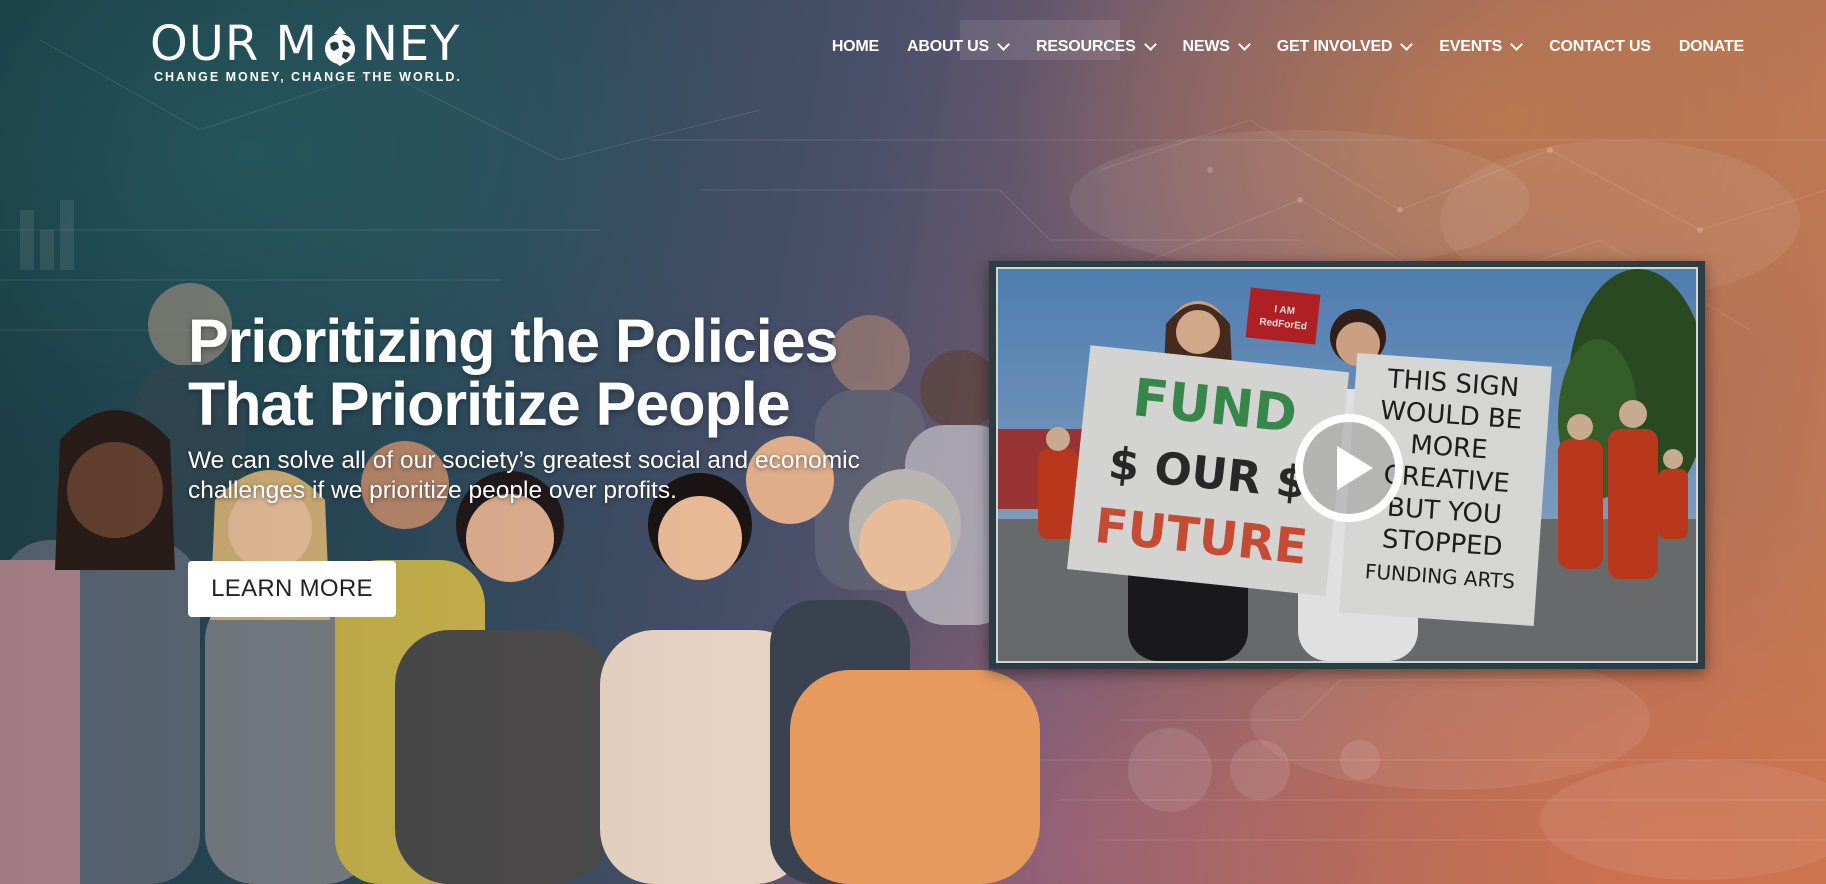  What do you see at coordinates (234, 44) in the screenshot?
I see `logo-text-left: OUR M` at bounding box center [234, 44].